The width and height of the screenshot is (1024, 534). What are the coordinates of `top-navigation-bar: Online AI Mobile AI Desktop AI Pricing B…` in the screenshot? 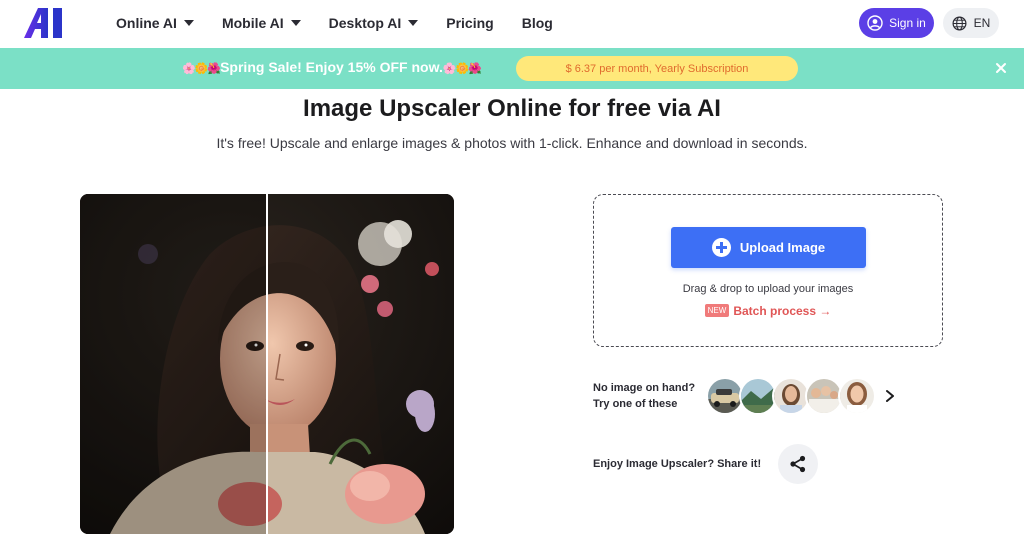 It's located at (512, 24).